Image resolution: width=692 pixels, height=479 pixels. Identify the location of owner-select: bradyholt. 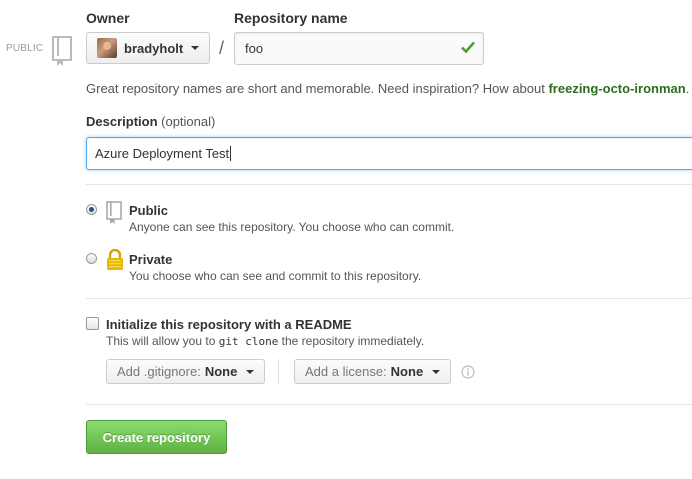
(148, 48).